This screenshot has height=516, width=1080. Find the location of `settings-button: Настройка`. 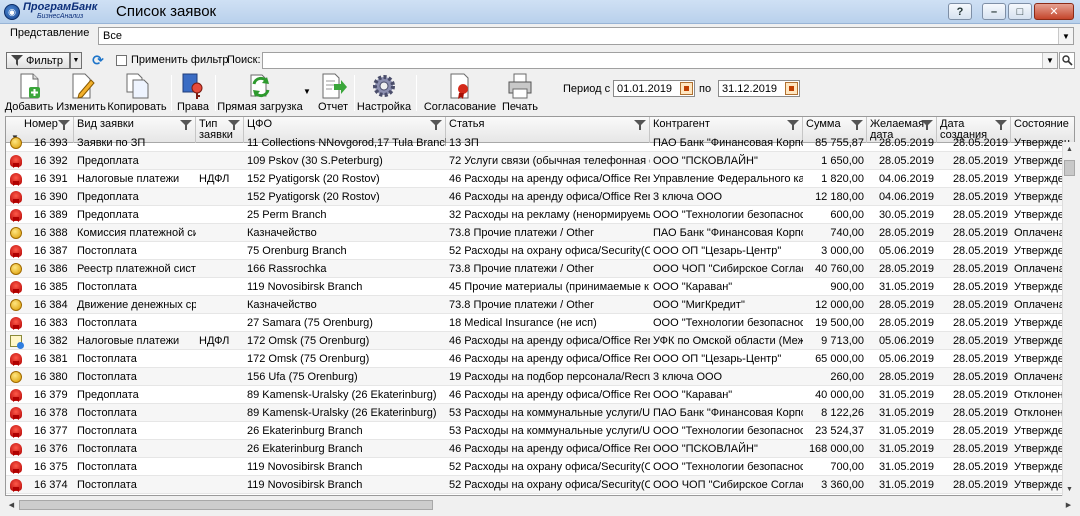

settings-button: Настройка is located at coordinates (384, 93).